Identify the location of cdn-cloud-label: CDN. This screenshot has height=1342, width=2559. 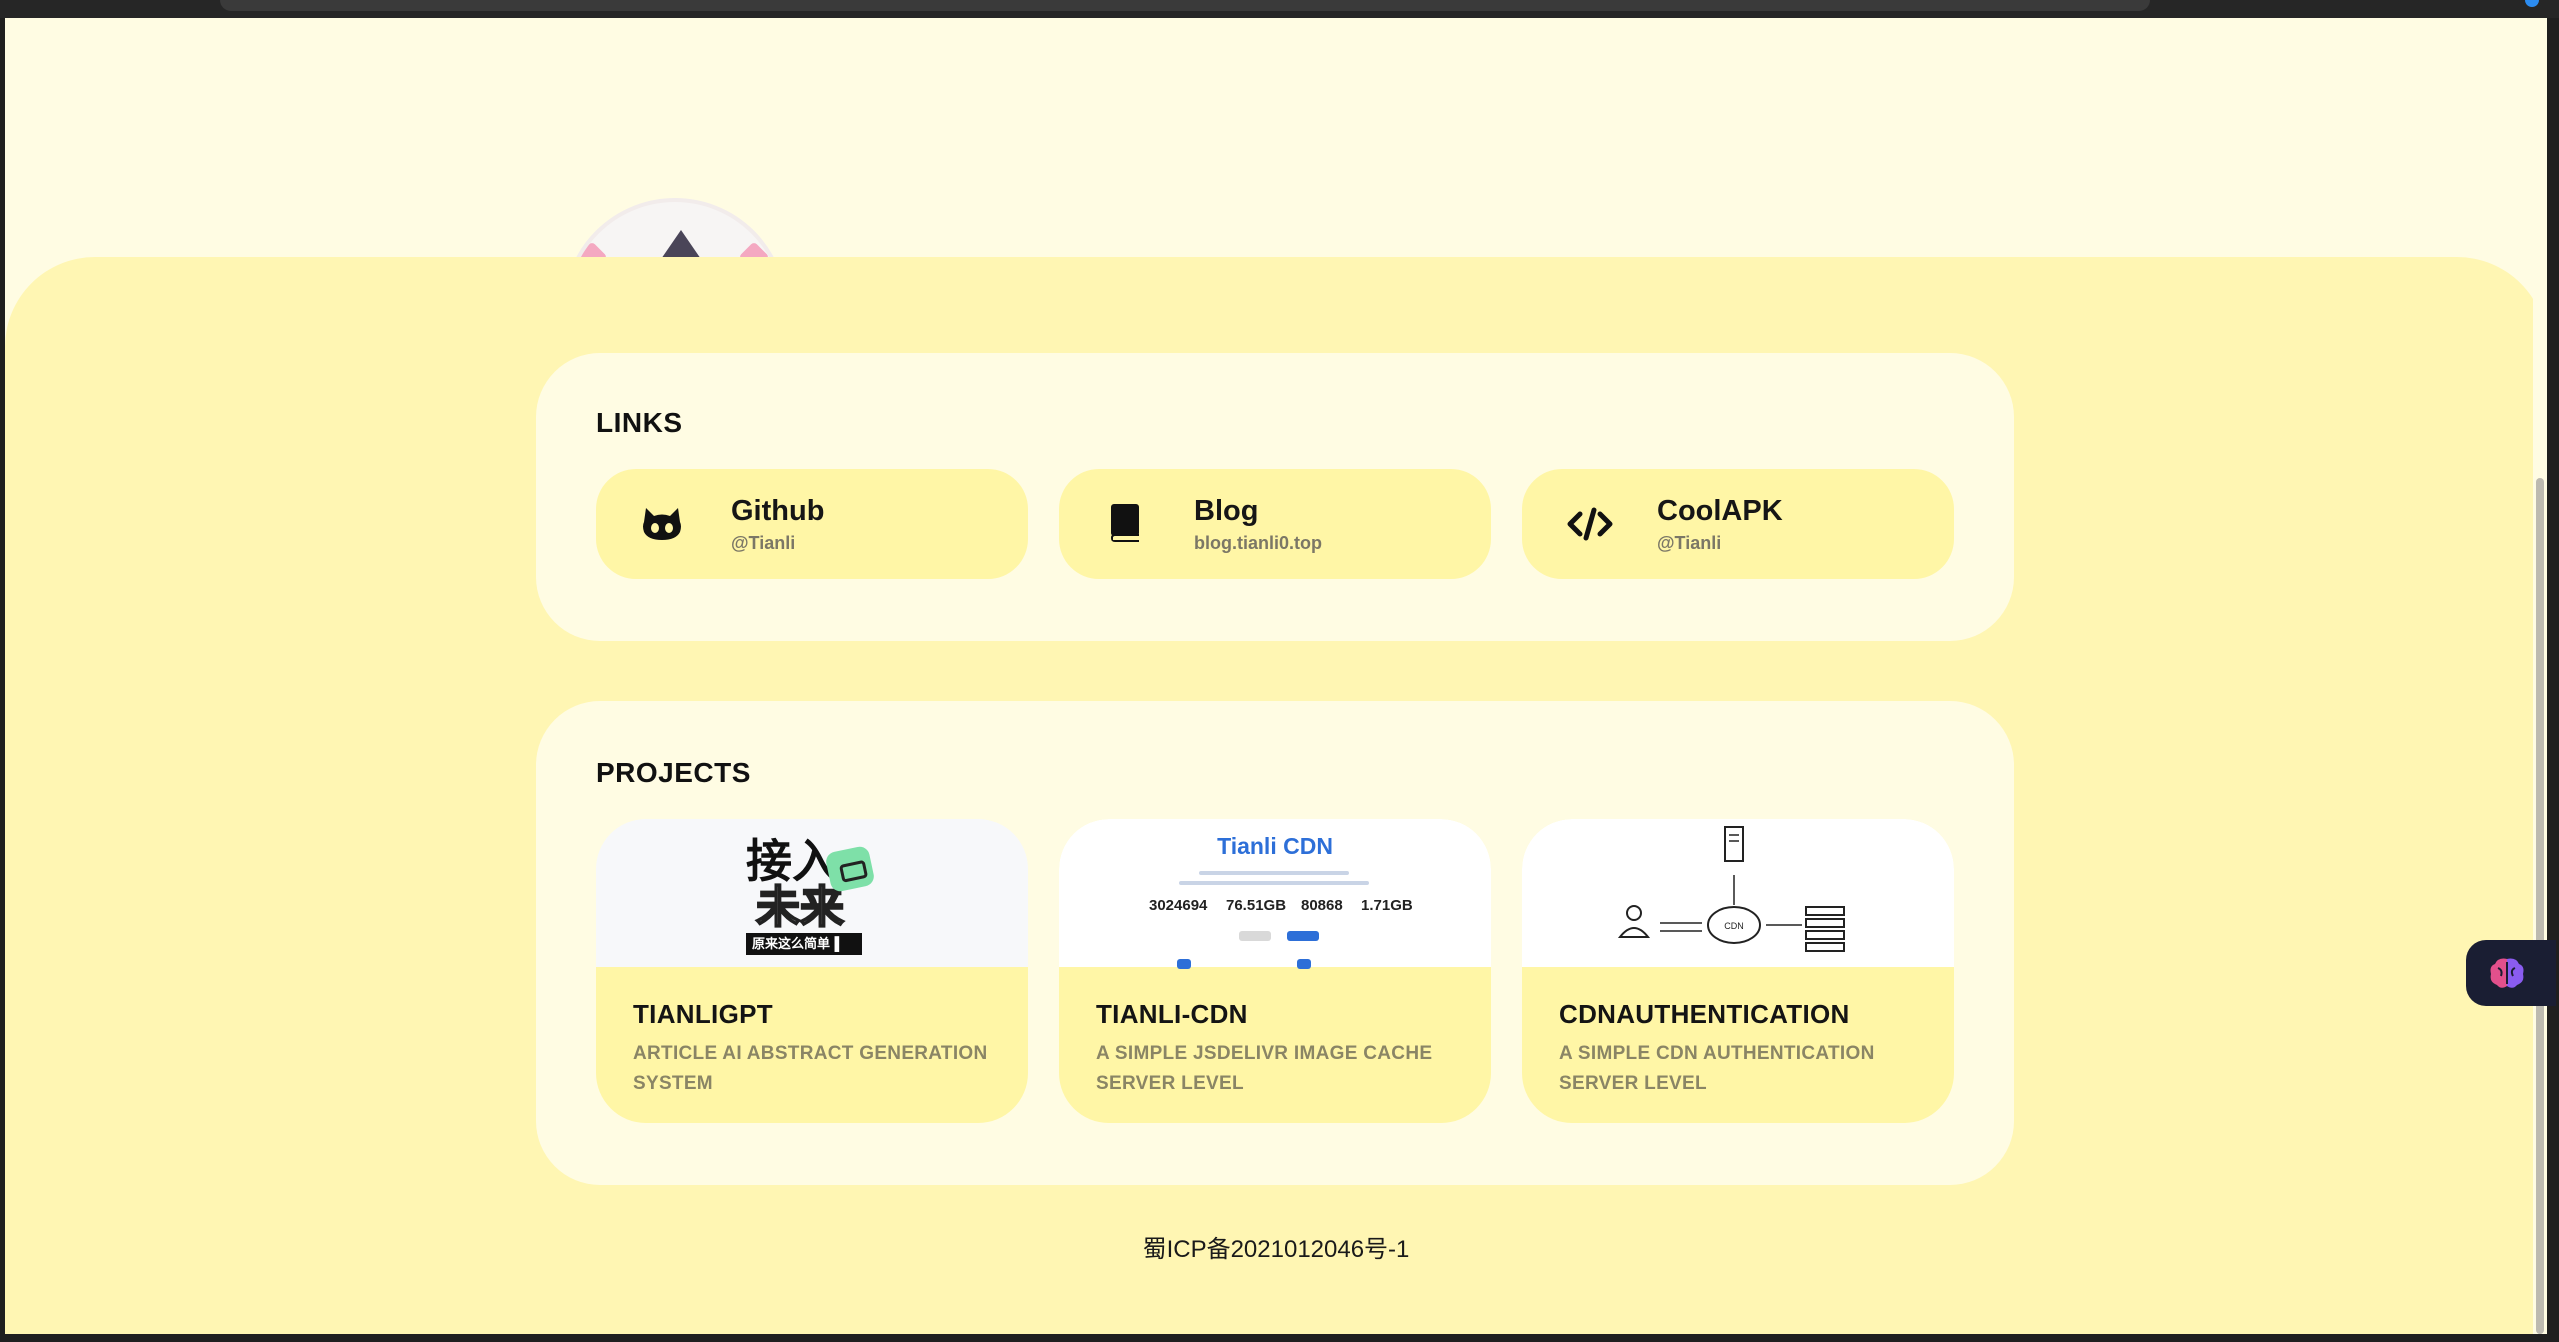
(1734, 926).